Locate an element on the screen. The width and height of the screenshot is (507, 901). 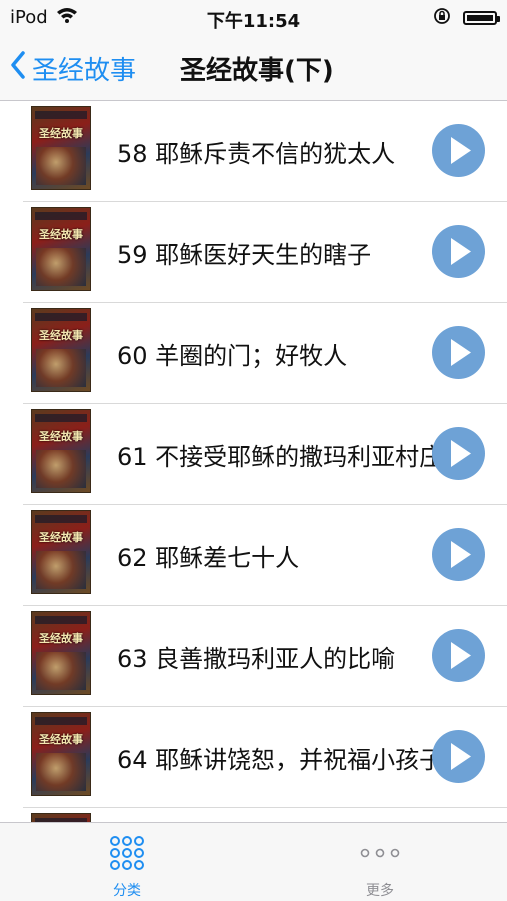
list-item: 圣经故事 58 耶稣斥责不信的犹太人 is located at coordinates (253, 151).